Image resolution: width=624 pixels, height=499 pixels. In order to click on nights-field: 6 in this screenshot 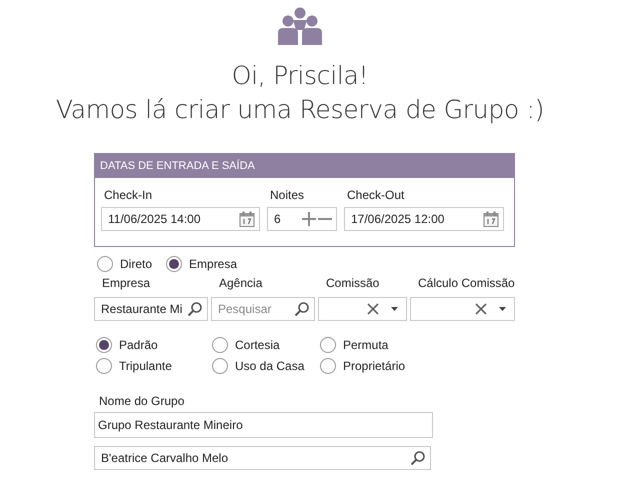, I will do `click(302, 219)`.